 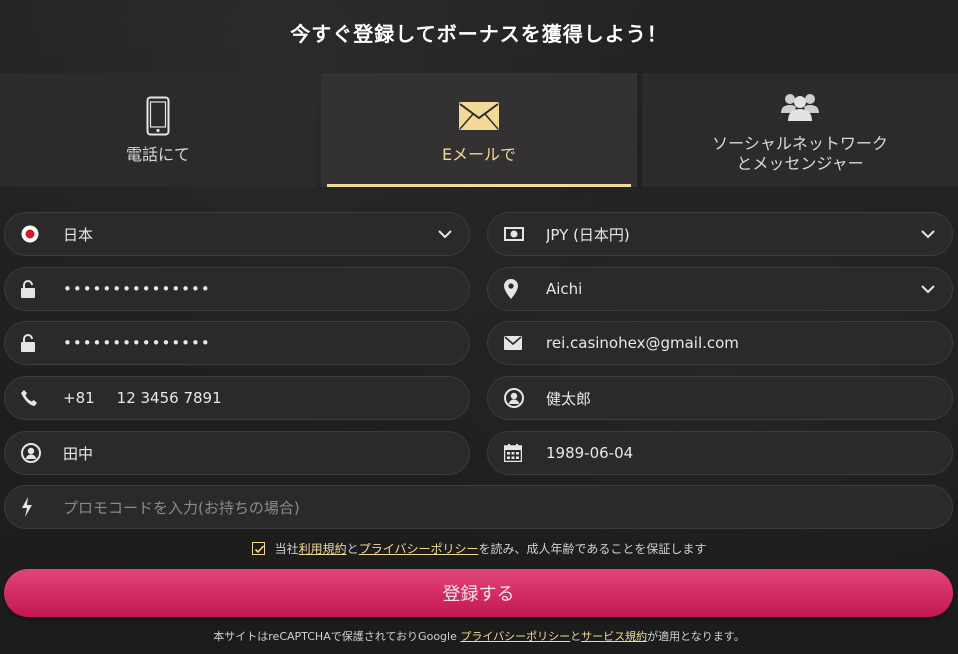 I want to click on region-select: Aichi, so click(x=720, y=289).